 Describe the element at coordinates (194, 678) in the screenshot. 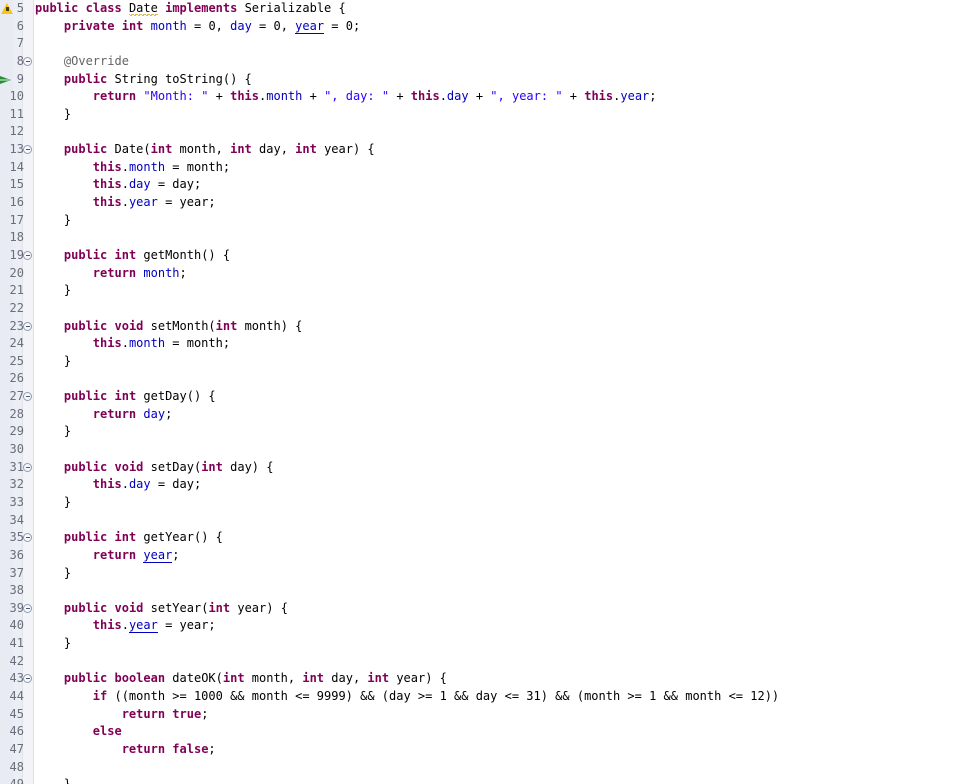

I see `code-token: dateOK(` at that location.